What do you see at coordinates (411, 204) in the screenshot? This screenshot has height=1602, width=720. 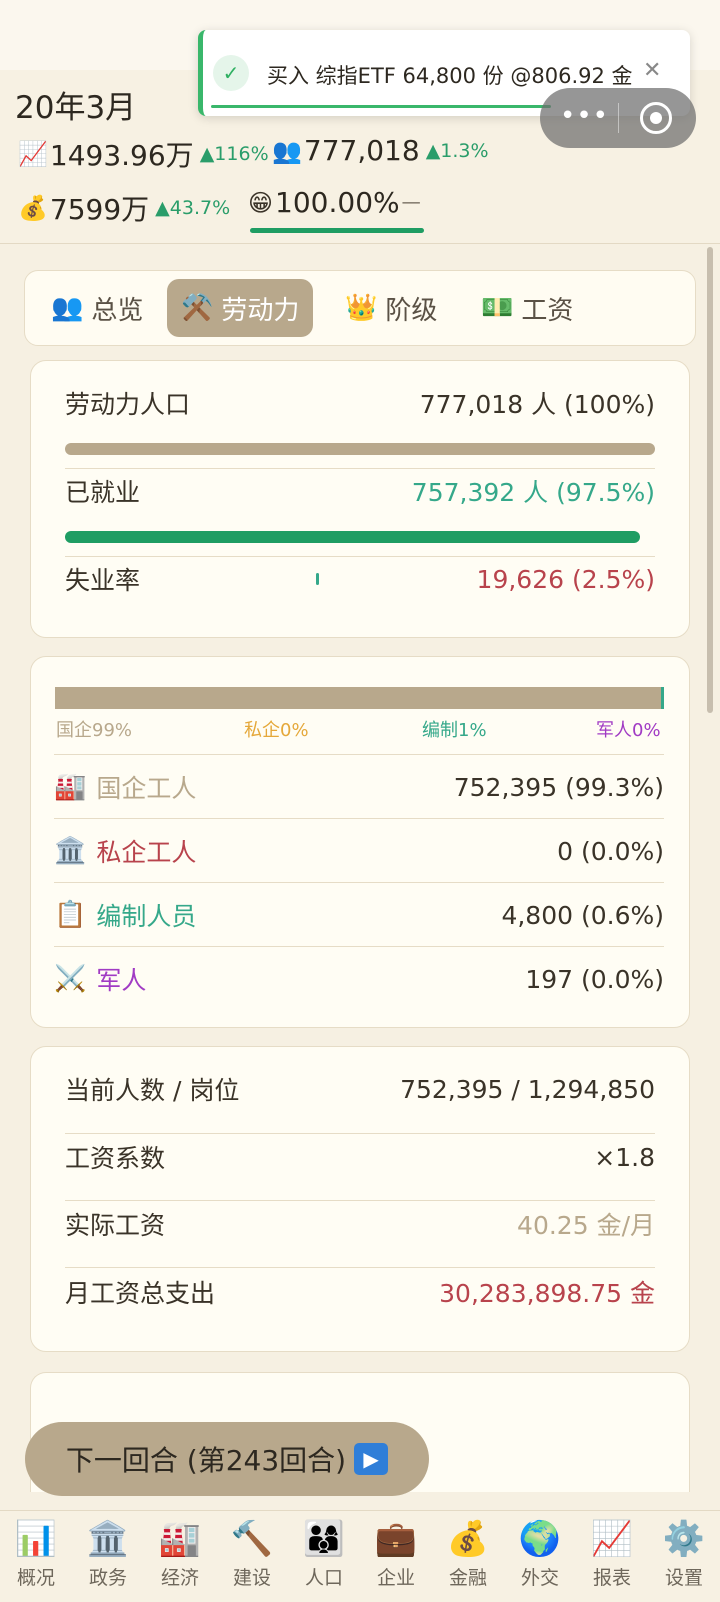 I see `happiness-trend: 一` at bounding box center [411, 204].